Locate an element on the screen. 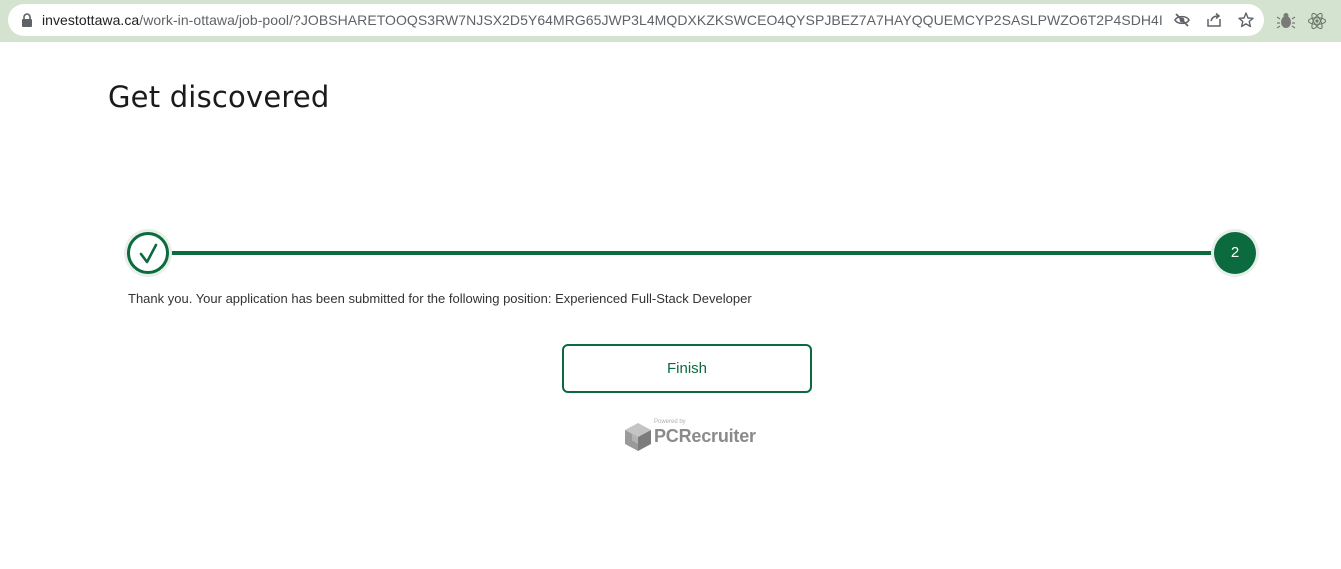 Image resolution: width=1341 pixels, height=569 pixels. star-icon is located at coordinates (1246, 20).